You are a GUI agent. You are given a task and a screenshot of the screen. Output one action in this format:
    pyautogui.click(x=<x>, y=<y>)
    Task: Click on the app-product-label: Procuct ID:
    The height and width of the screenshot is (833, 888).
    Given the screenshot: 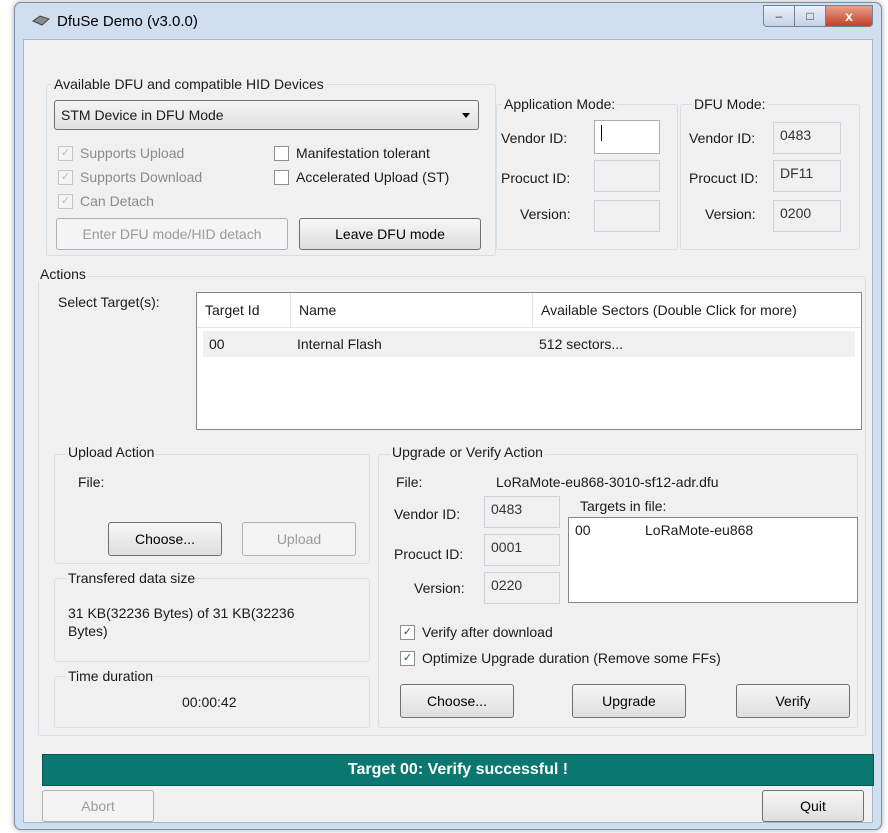 What is the action you would take?
    pyautogui.click(x=536, y=178)
    